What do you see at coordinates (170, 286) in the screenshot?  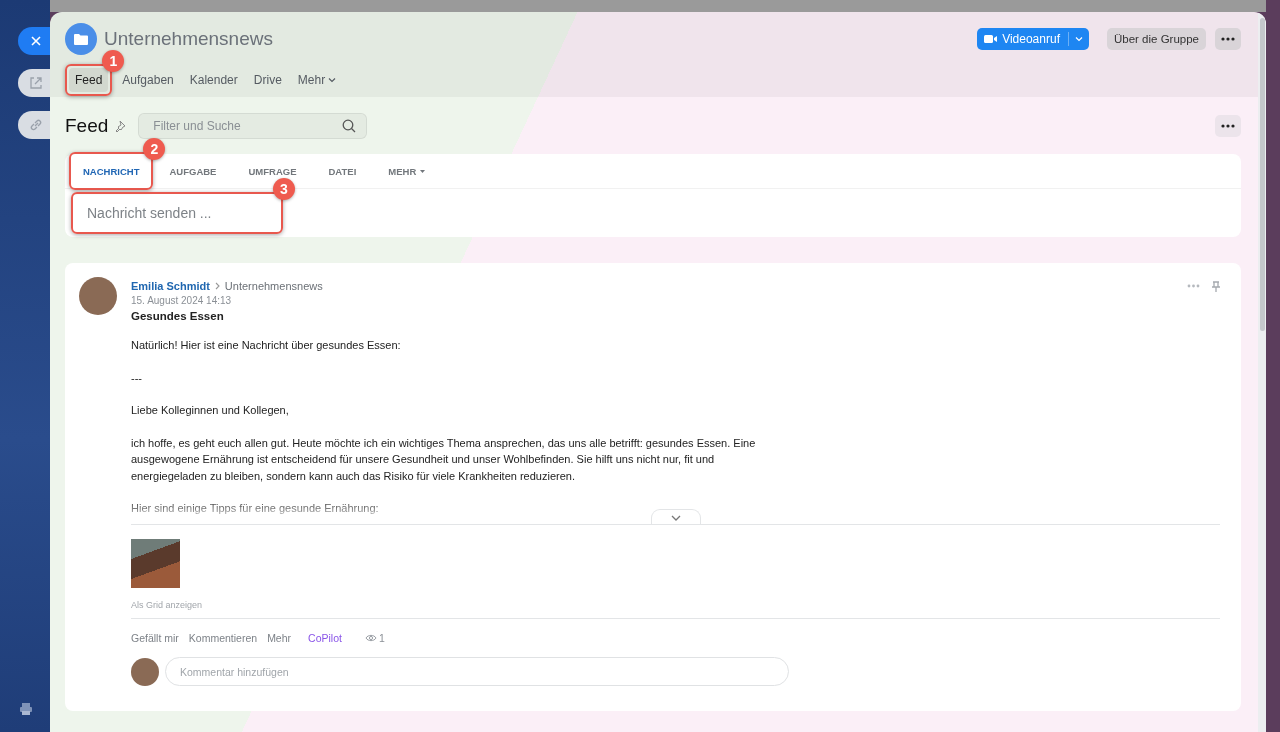 I see `author-link: Emilia Schmidt` at bounding box center [170, 286].